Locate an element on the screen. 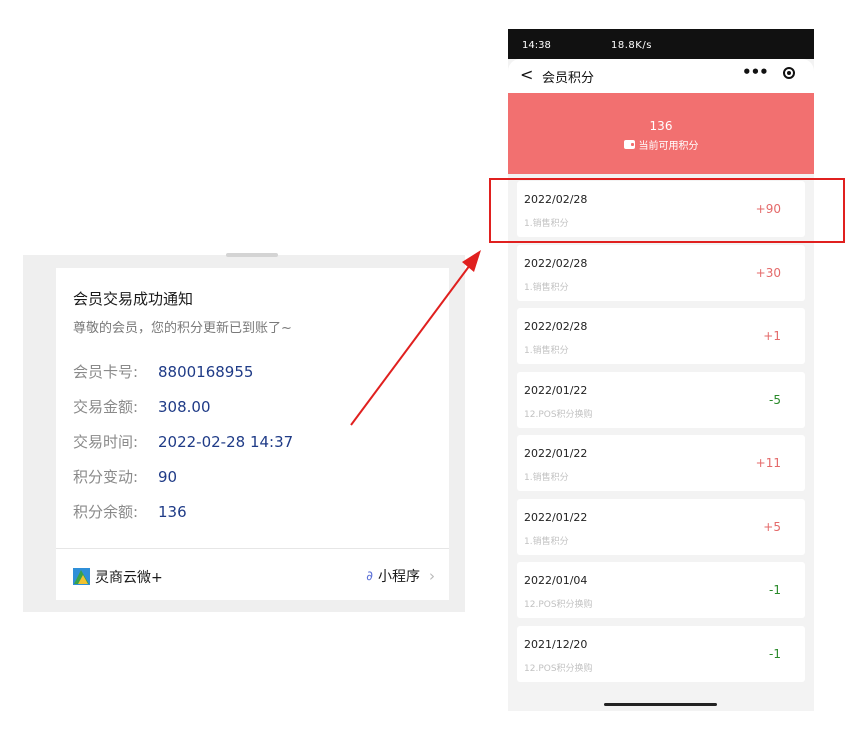 Image resolution: width=853 pixels, height=733 pixels. field-points-change: 积分变动: 90 is located at coordinates (125, 477).